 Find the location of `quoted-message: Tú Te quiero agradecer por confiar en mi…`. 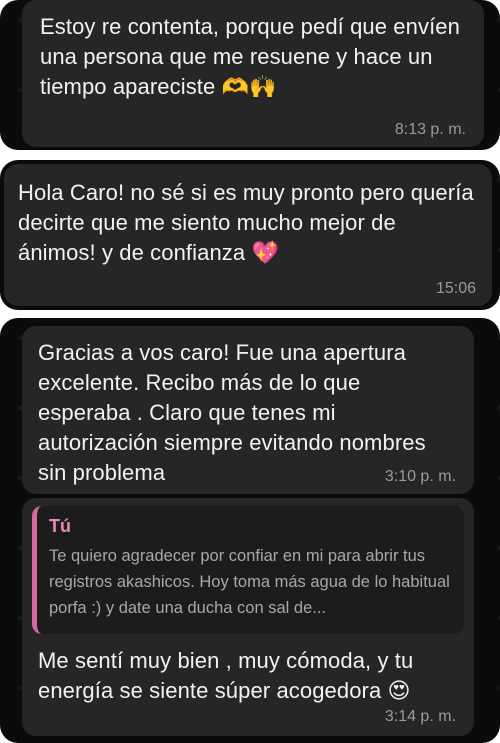

quoted-message: Tú Te quiero agradecer por confiar en mi… is located at coordinates (248, 570).